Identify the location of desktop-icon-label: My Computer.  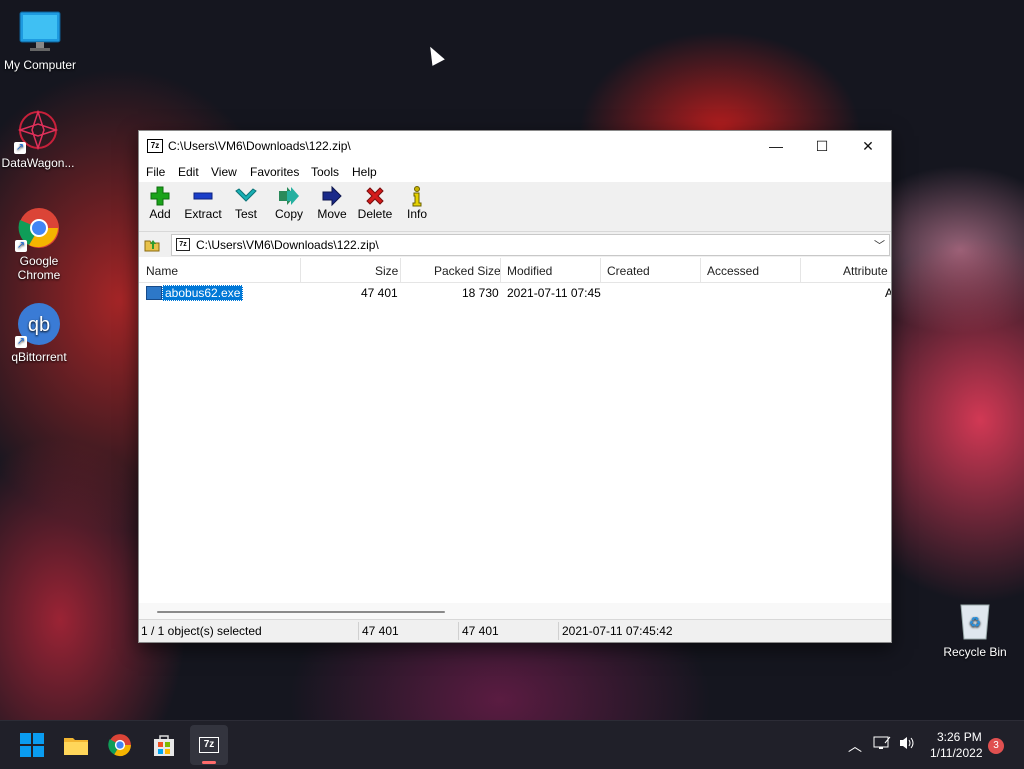
(40, 65).